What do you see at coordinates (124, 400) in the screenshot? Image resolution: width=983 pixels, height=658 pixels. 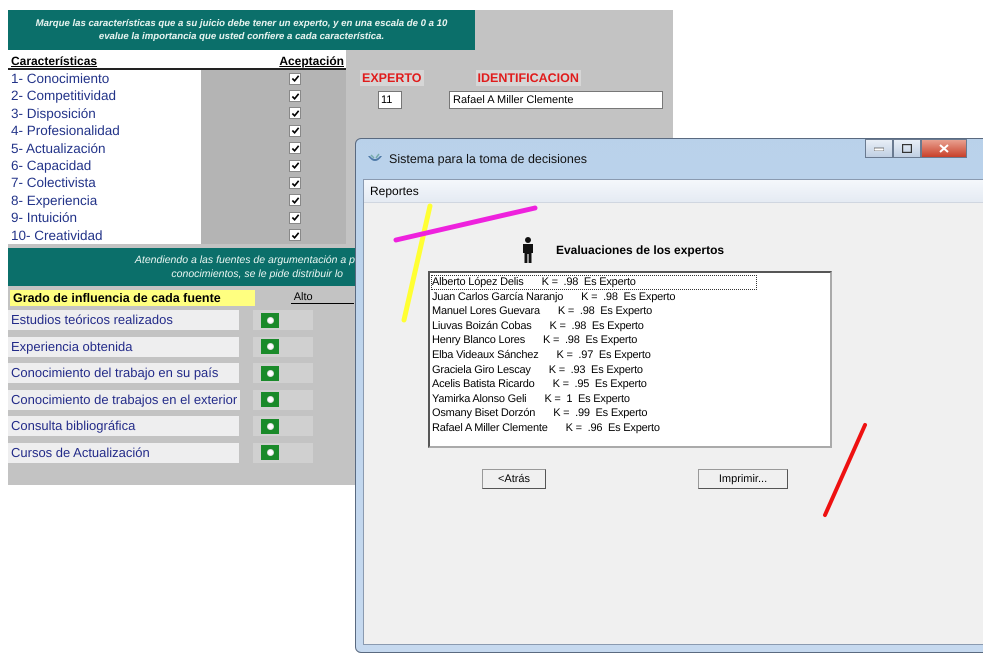 I see `source-label: Conocimiento de trabajos en el exterior` at bounding box center [124, 400].